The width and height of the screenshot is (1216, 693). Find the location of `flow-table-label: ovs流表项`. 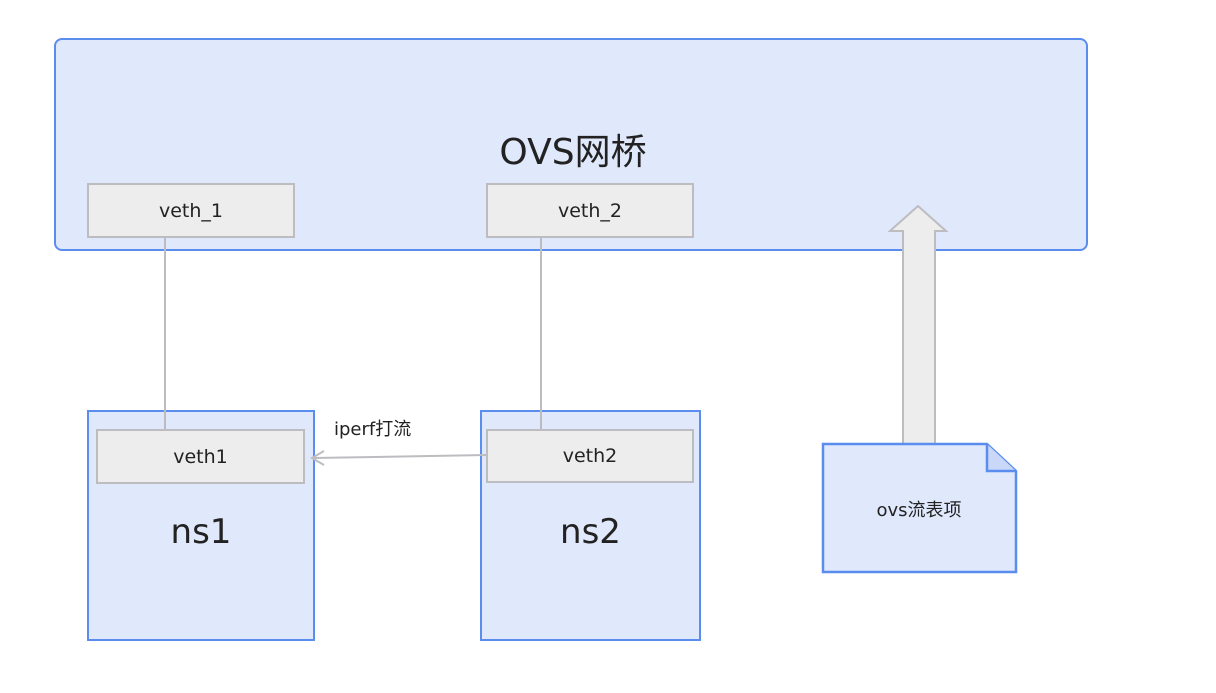

flow-table-label: ovs流表项 is located at coordinates (919, 510).